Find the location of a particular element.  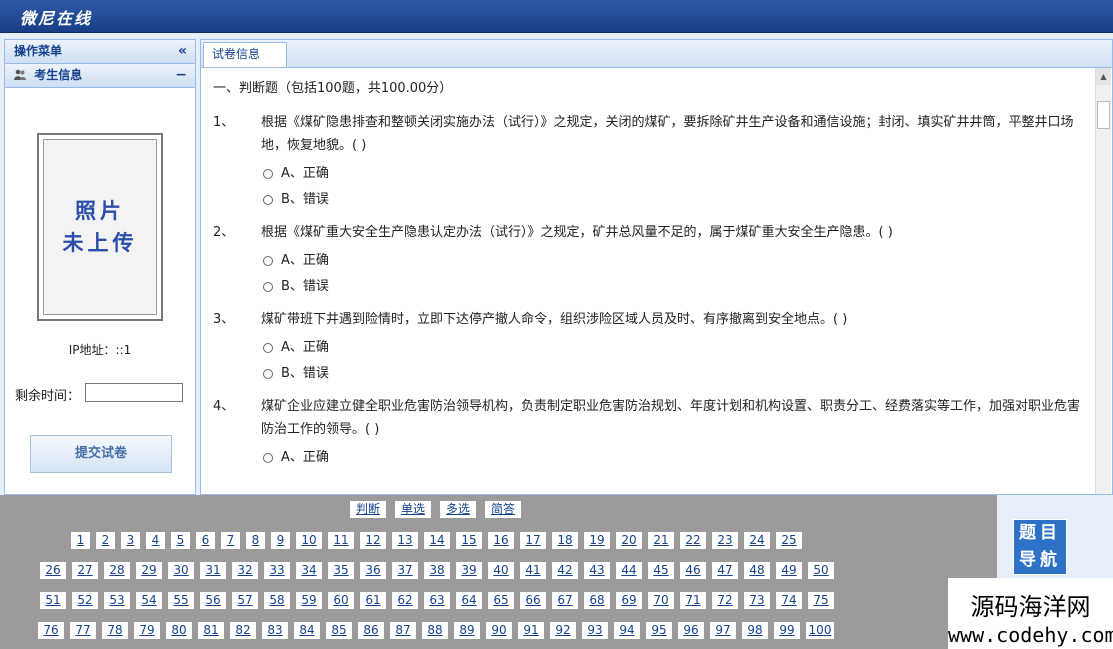

question-nav-button: 81 is located at coordinates (211, 630).